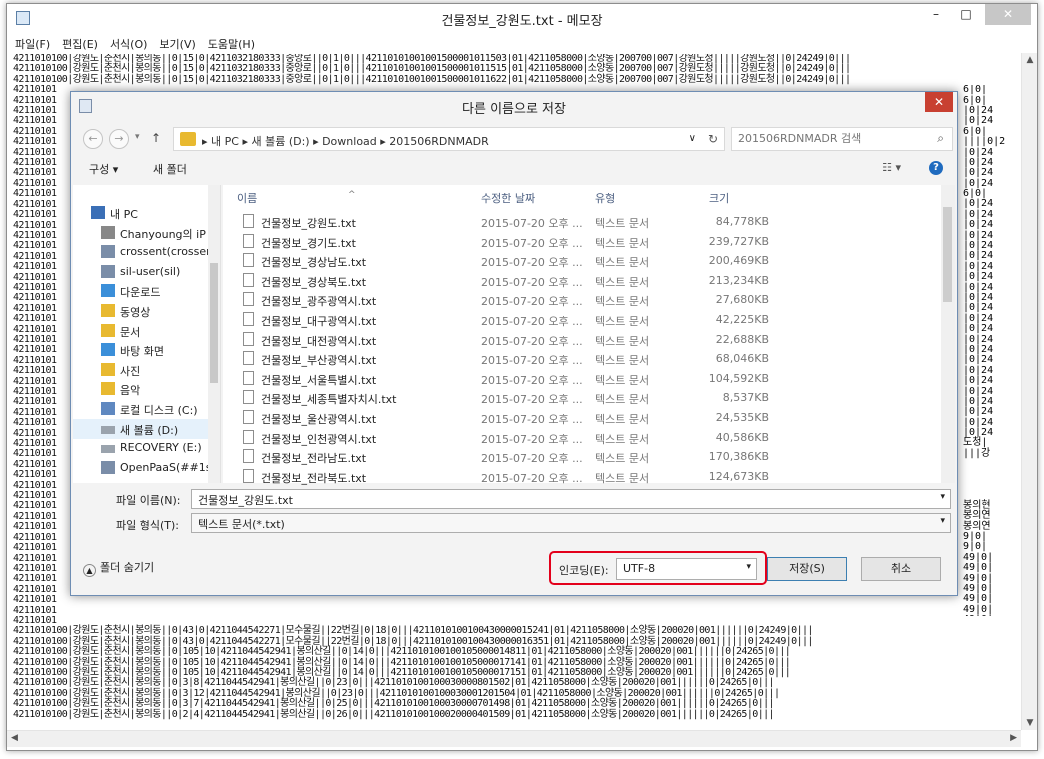 This screenshot has width=1044, height=759. I want to click on save-button: 저장(S), so click(807, 569).